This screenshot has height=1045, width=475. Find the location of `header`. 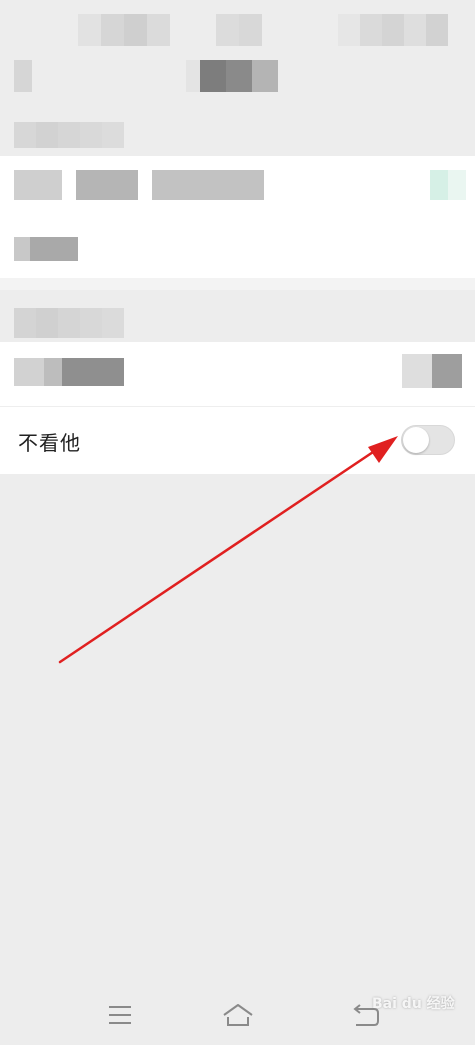

header is located at coordinates (237, 76).